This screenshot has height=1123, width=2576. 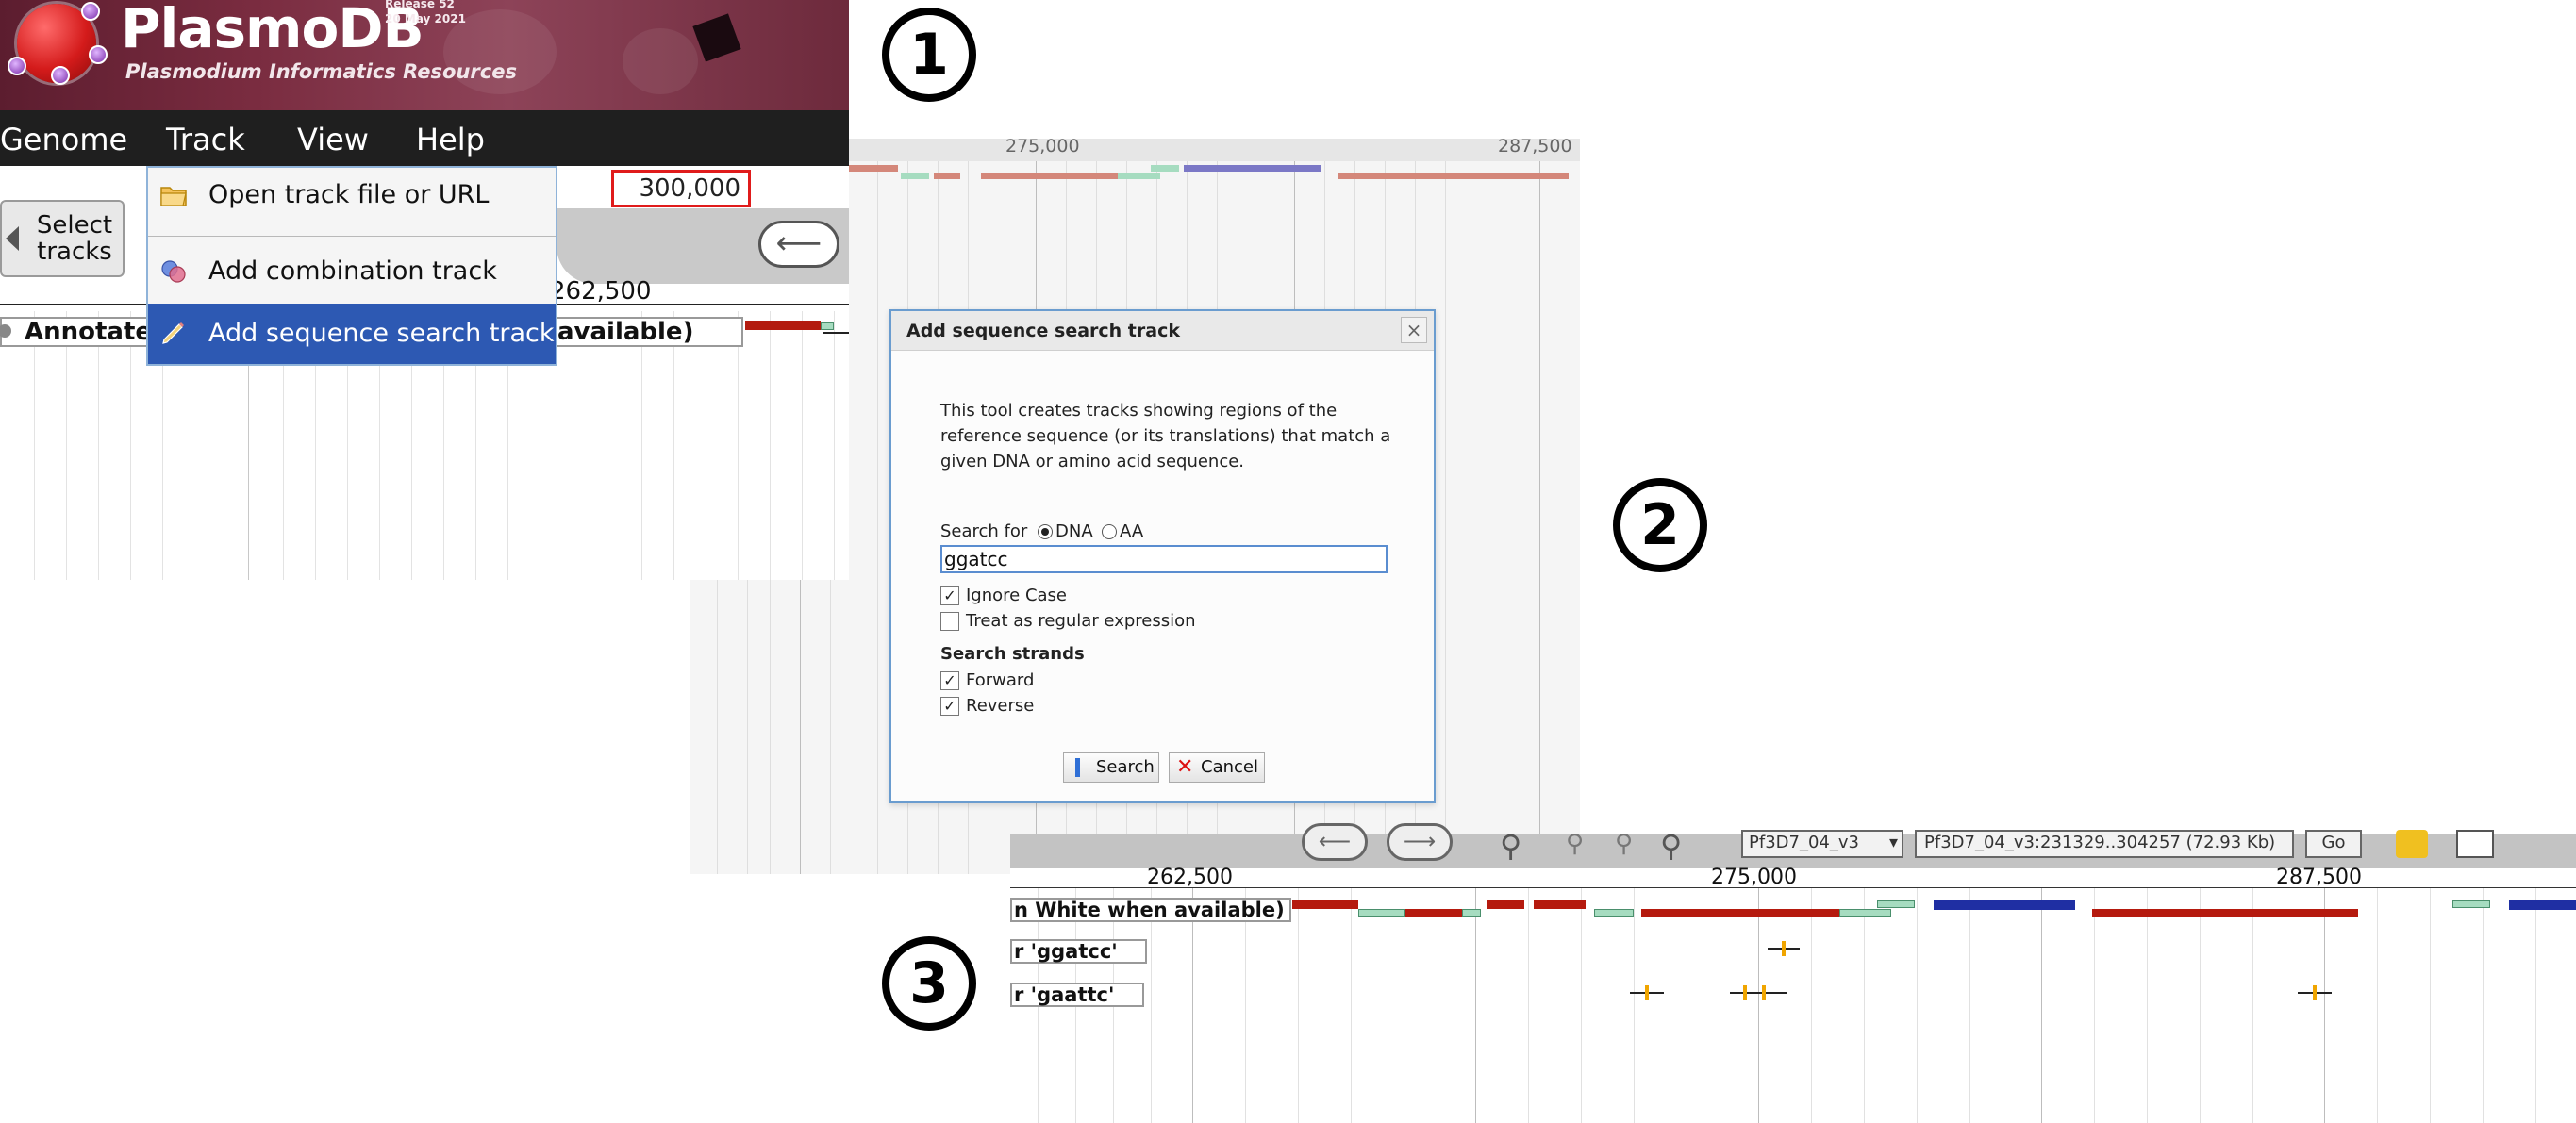 What do you see at coordinates (950, 595) in the screenshot?
I see `ignore-case-checkbox: ✓` at bounding box center [950, 595].